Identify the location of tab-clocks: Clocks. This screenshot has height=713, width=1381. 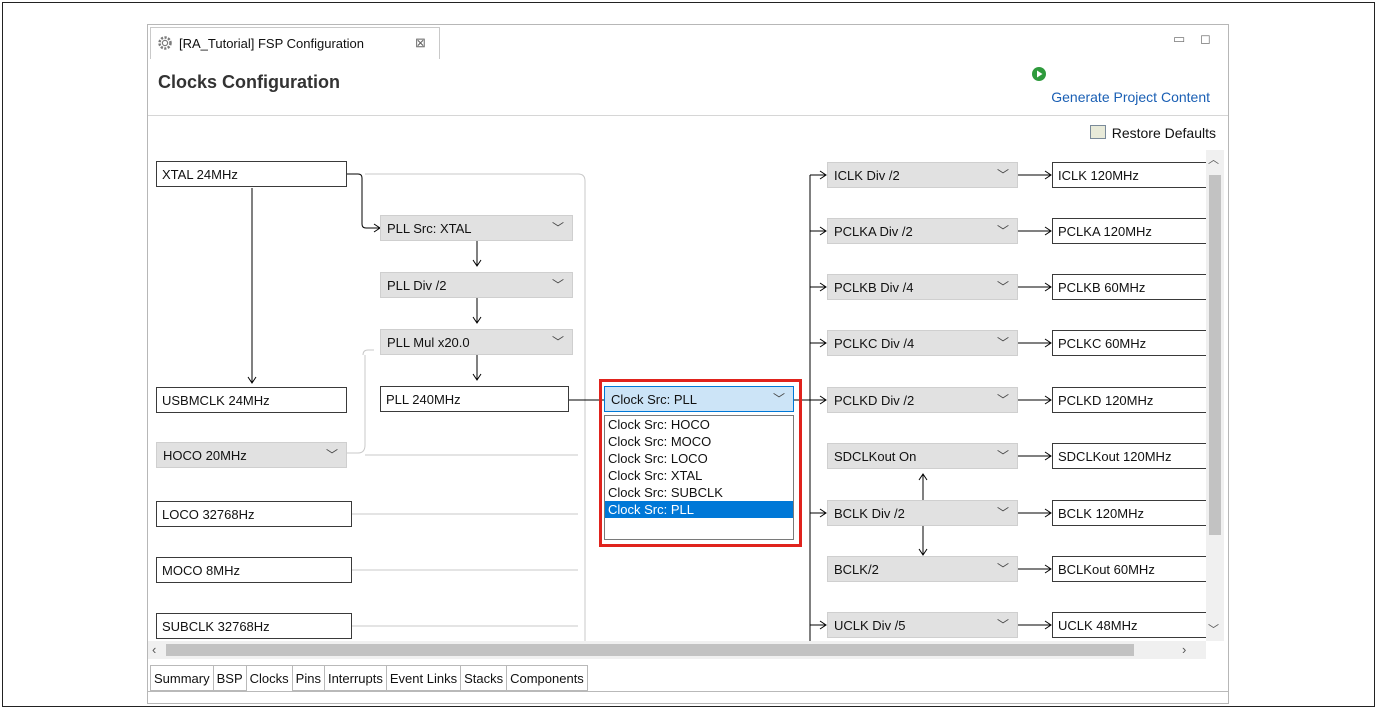
(269, 678).